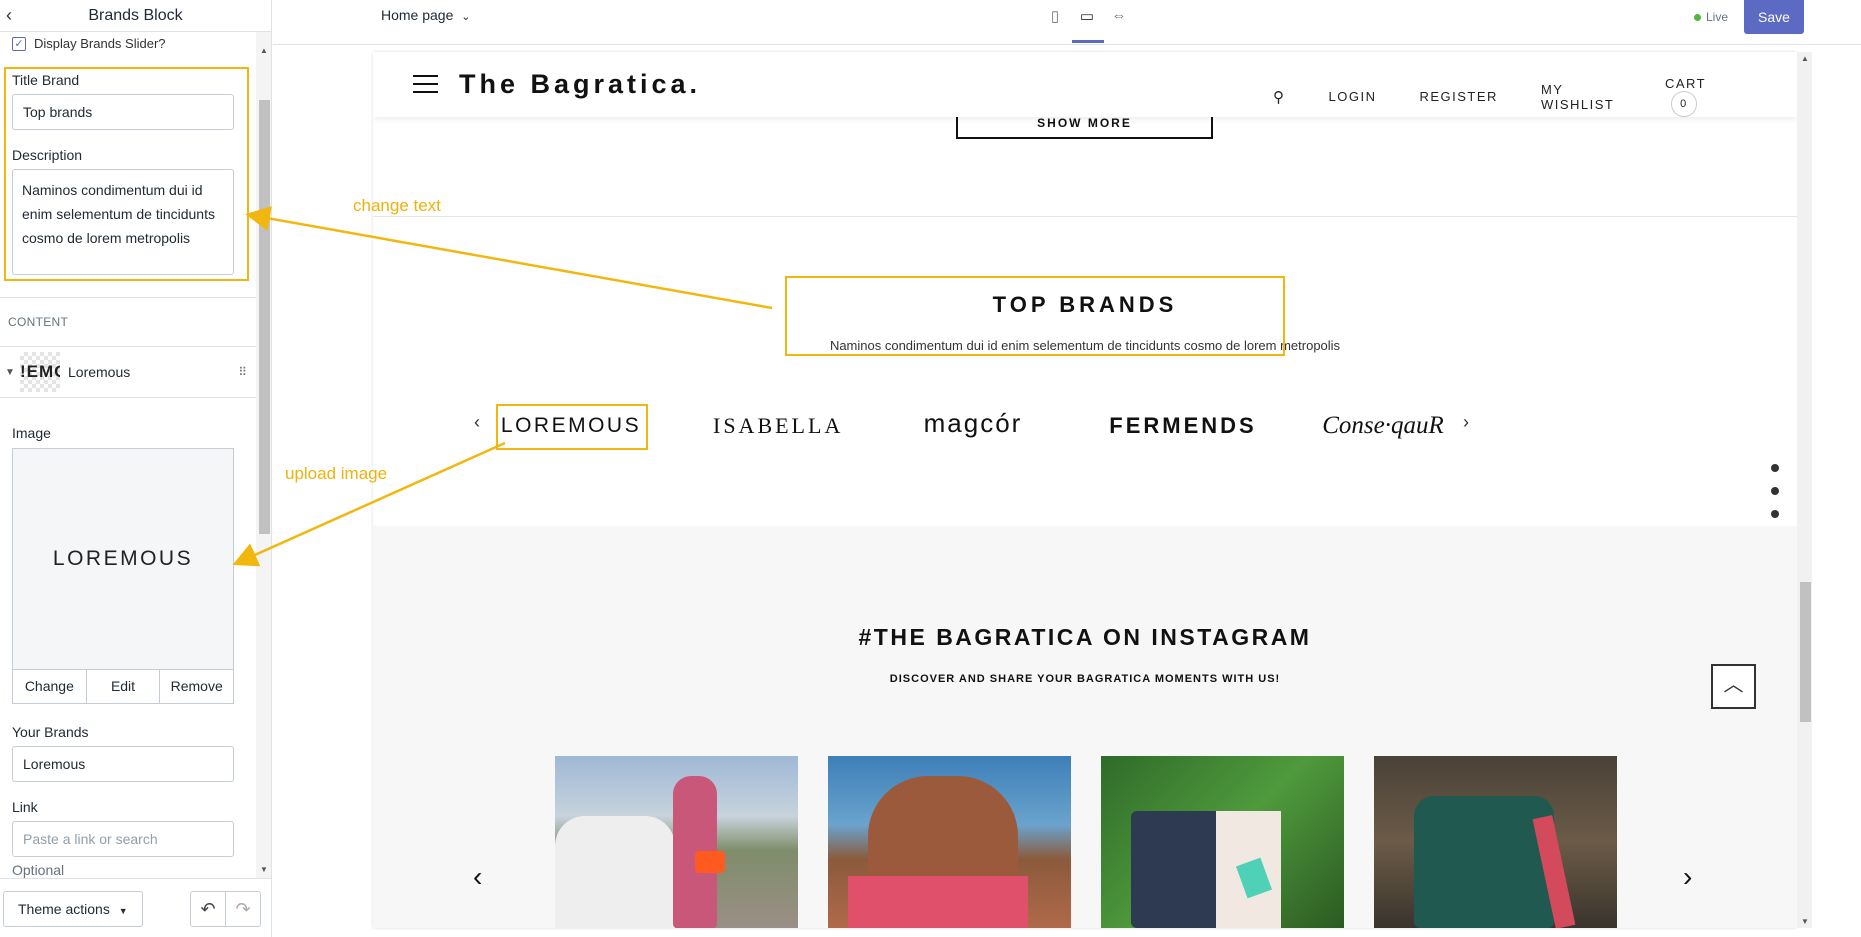  Describe the element at coordinates (572, 427) in the screenshot. I see `annotation-highlight-brand` at that location.